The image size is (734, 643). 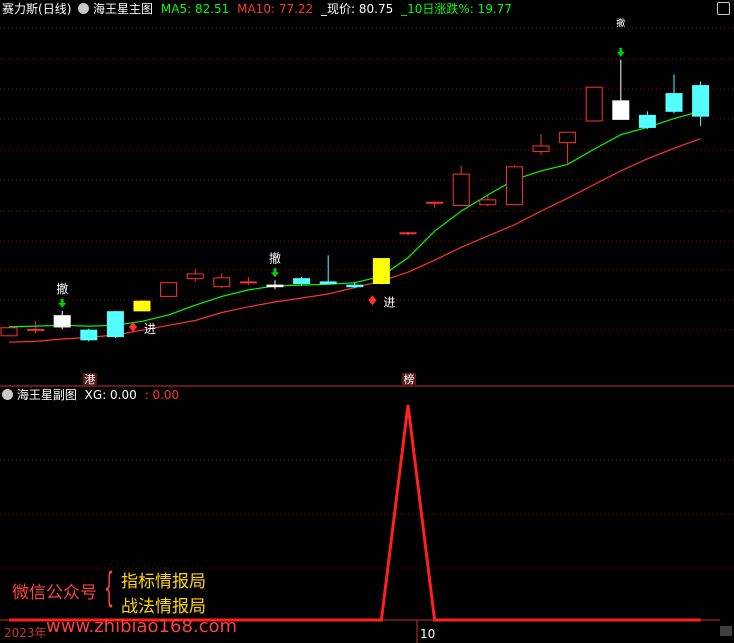 I want to click on sub-header: 海王星副图 XG: 0.00 : 0.00, so click(x=90, y=395).